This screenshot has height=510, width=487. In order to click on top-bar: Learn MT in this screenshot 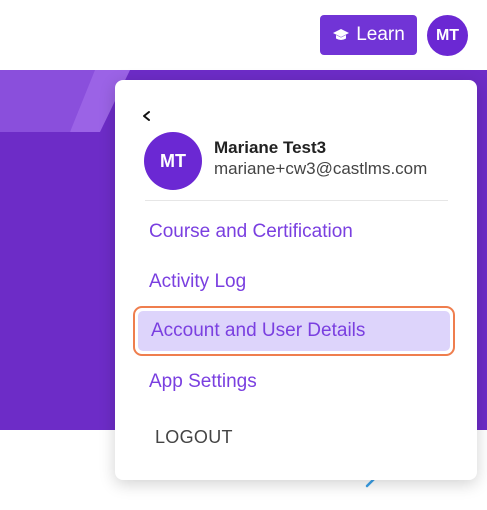, I will do `click(243, 35)`.